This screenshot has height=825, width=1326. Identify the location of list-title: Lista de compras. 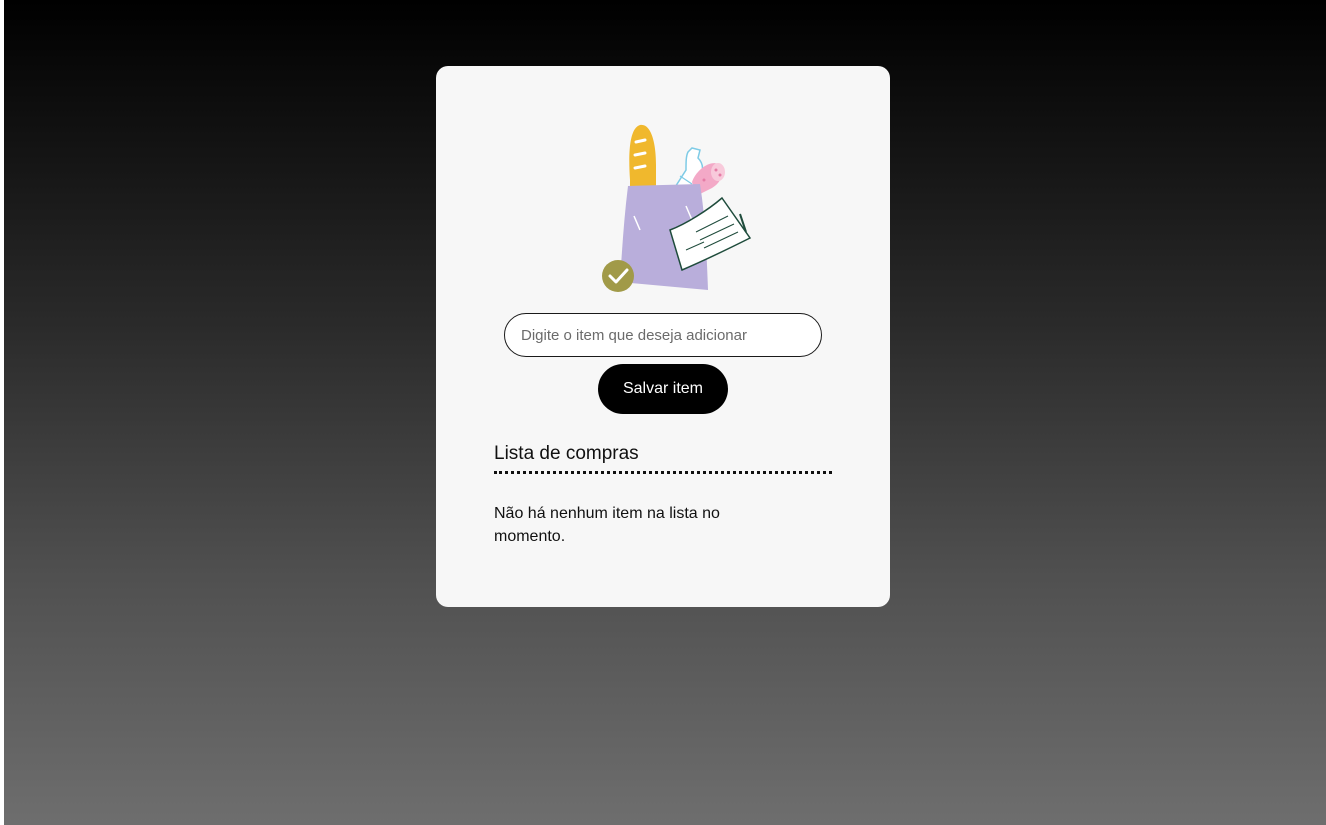
(566, 453).